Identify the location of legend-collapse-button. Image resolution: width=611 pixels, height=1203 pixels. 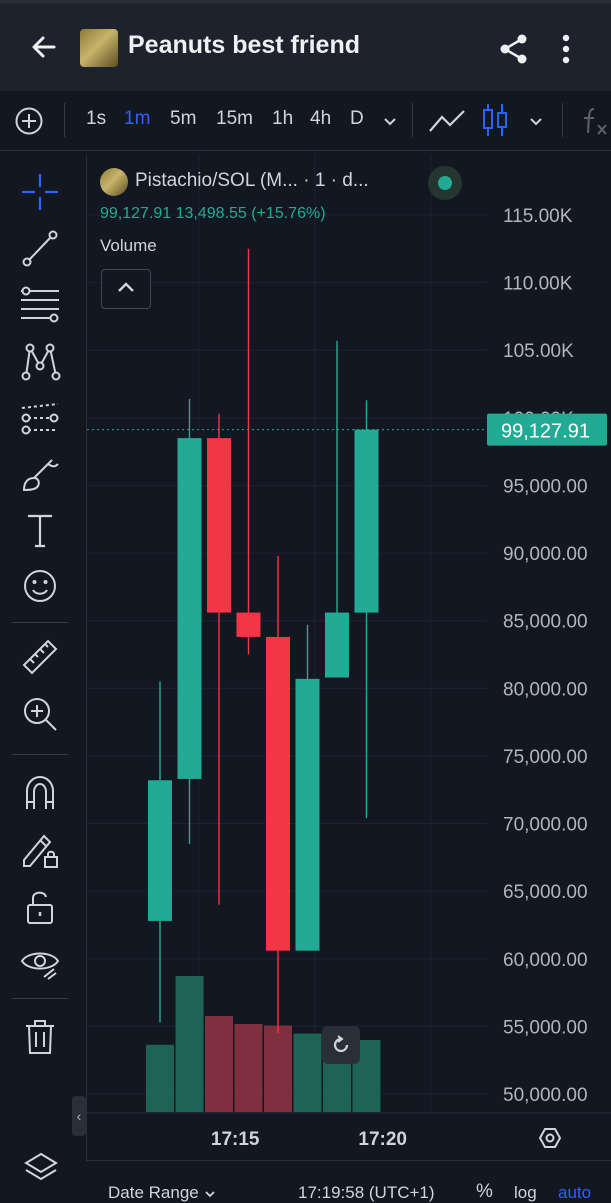
(126, 289).